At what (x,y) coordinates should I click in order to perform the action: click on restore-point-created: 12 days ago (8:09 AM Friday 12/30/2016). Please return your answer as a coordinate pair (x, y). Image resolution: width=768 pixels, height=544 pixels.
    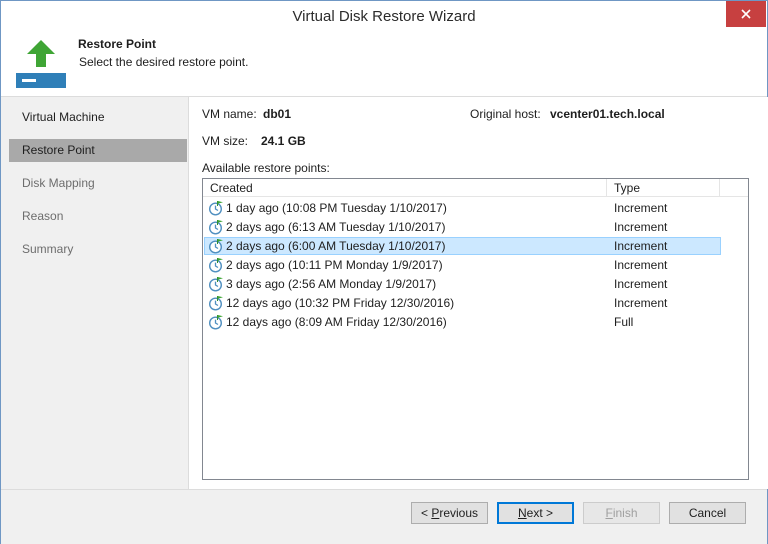
    Looking at the image, I should click on (336, 322).